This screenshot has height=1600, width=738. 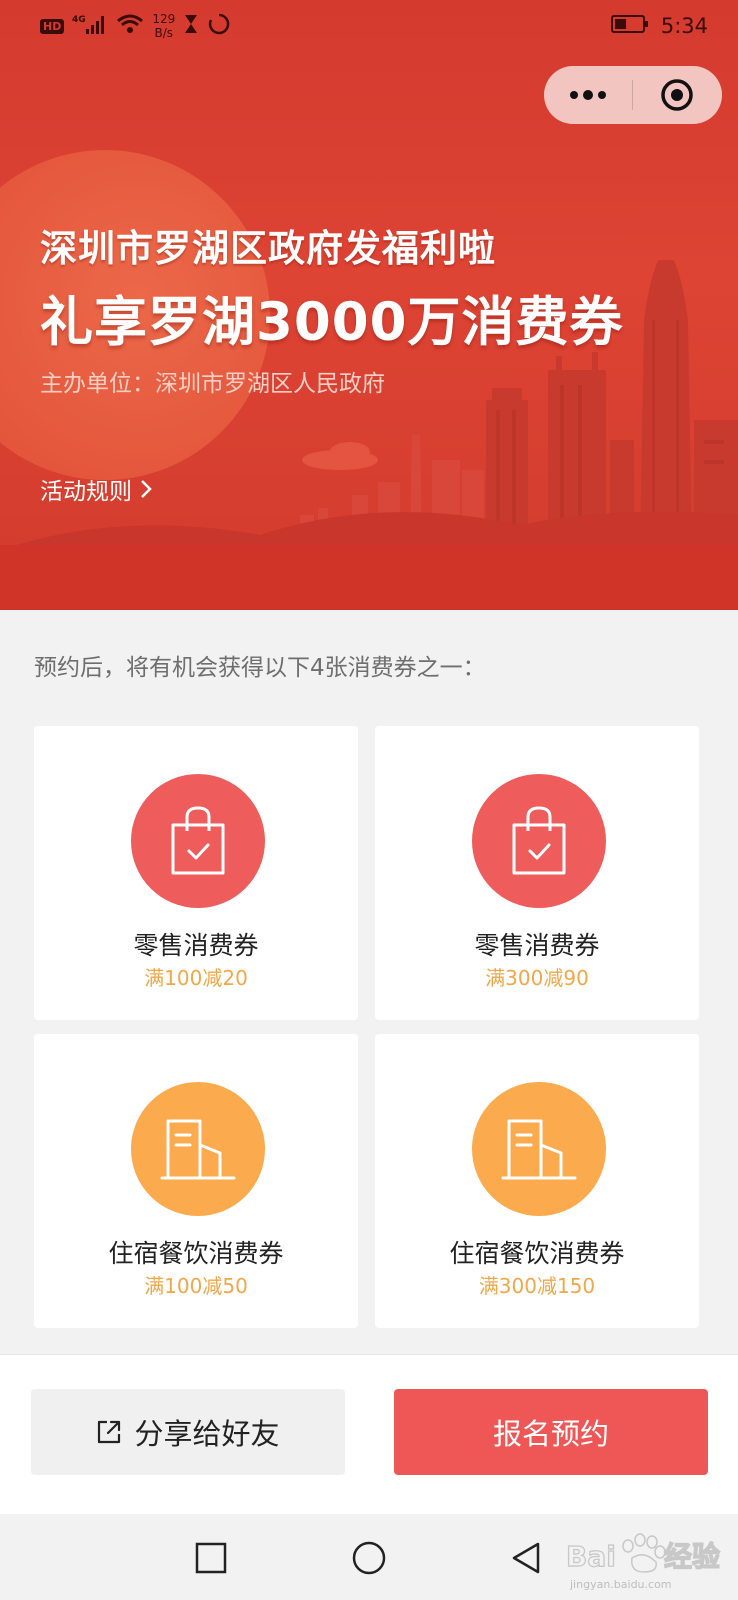 I want to click on hourglass-icon, so click(x=191, y=26).